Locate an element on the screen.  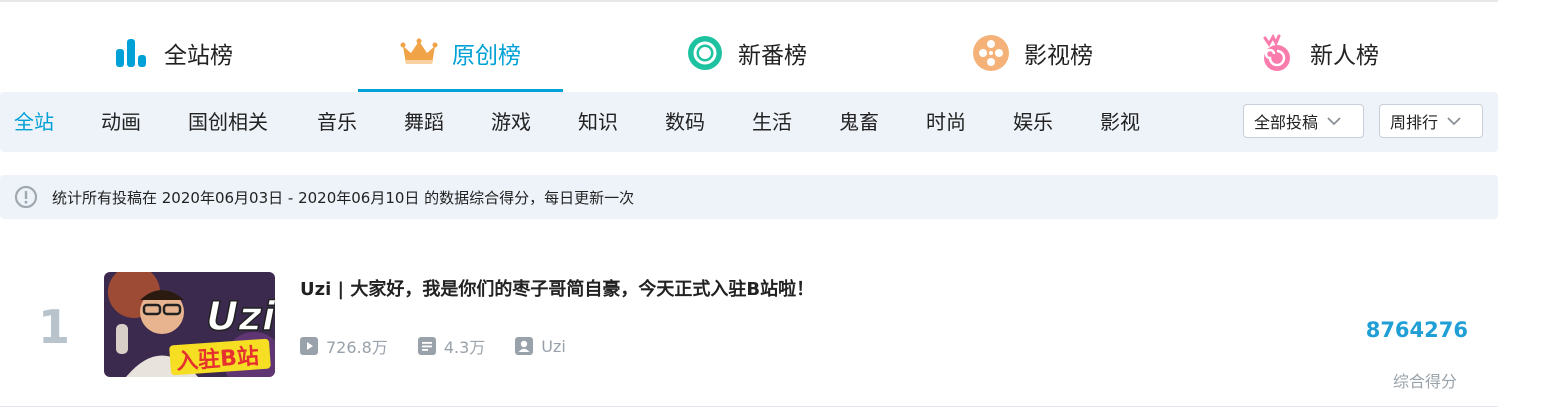
tab-all-site: 全站榜 is located at coordinates (172, 53).